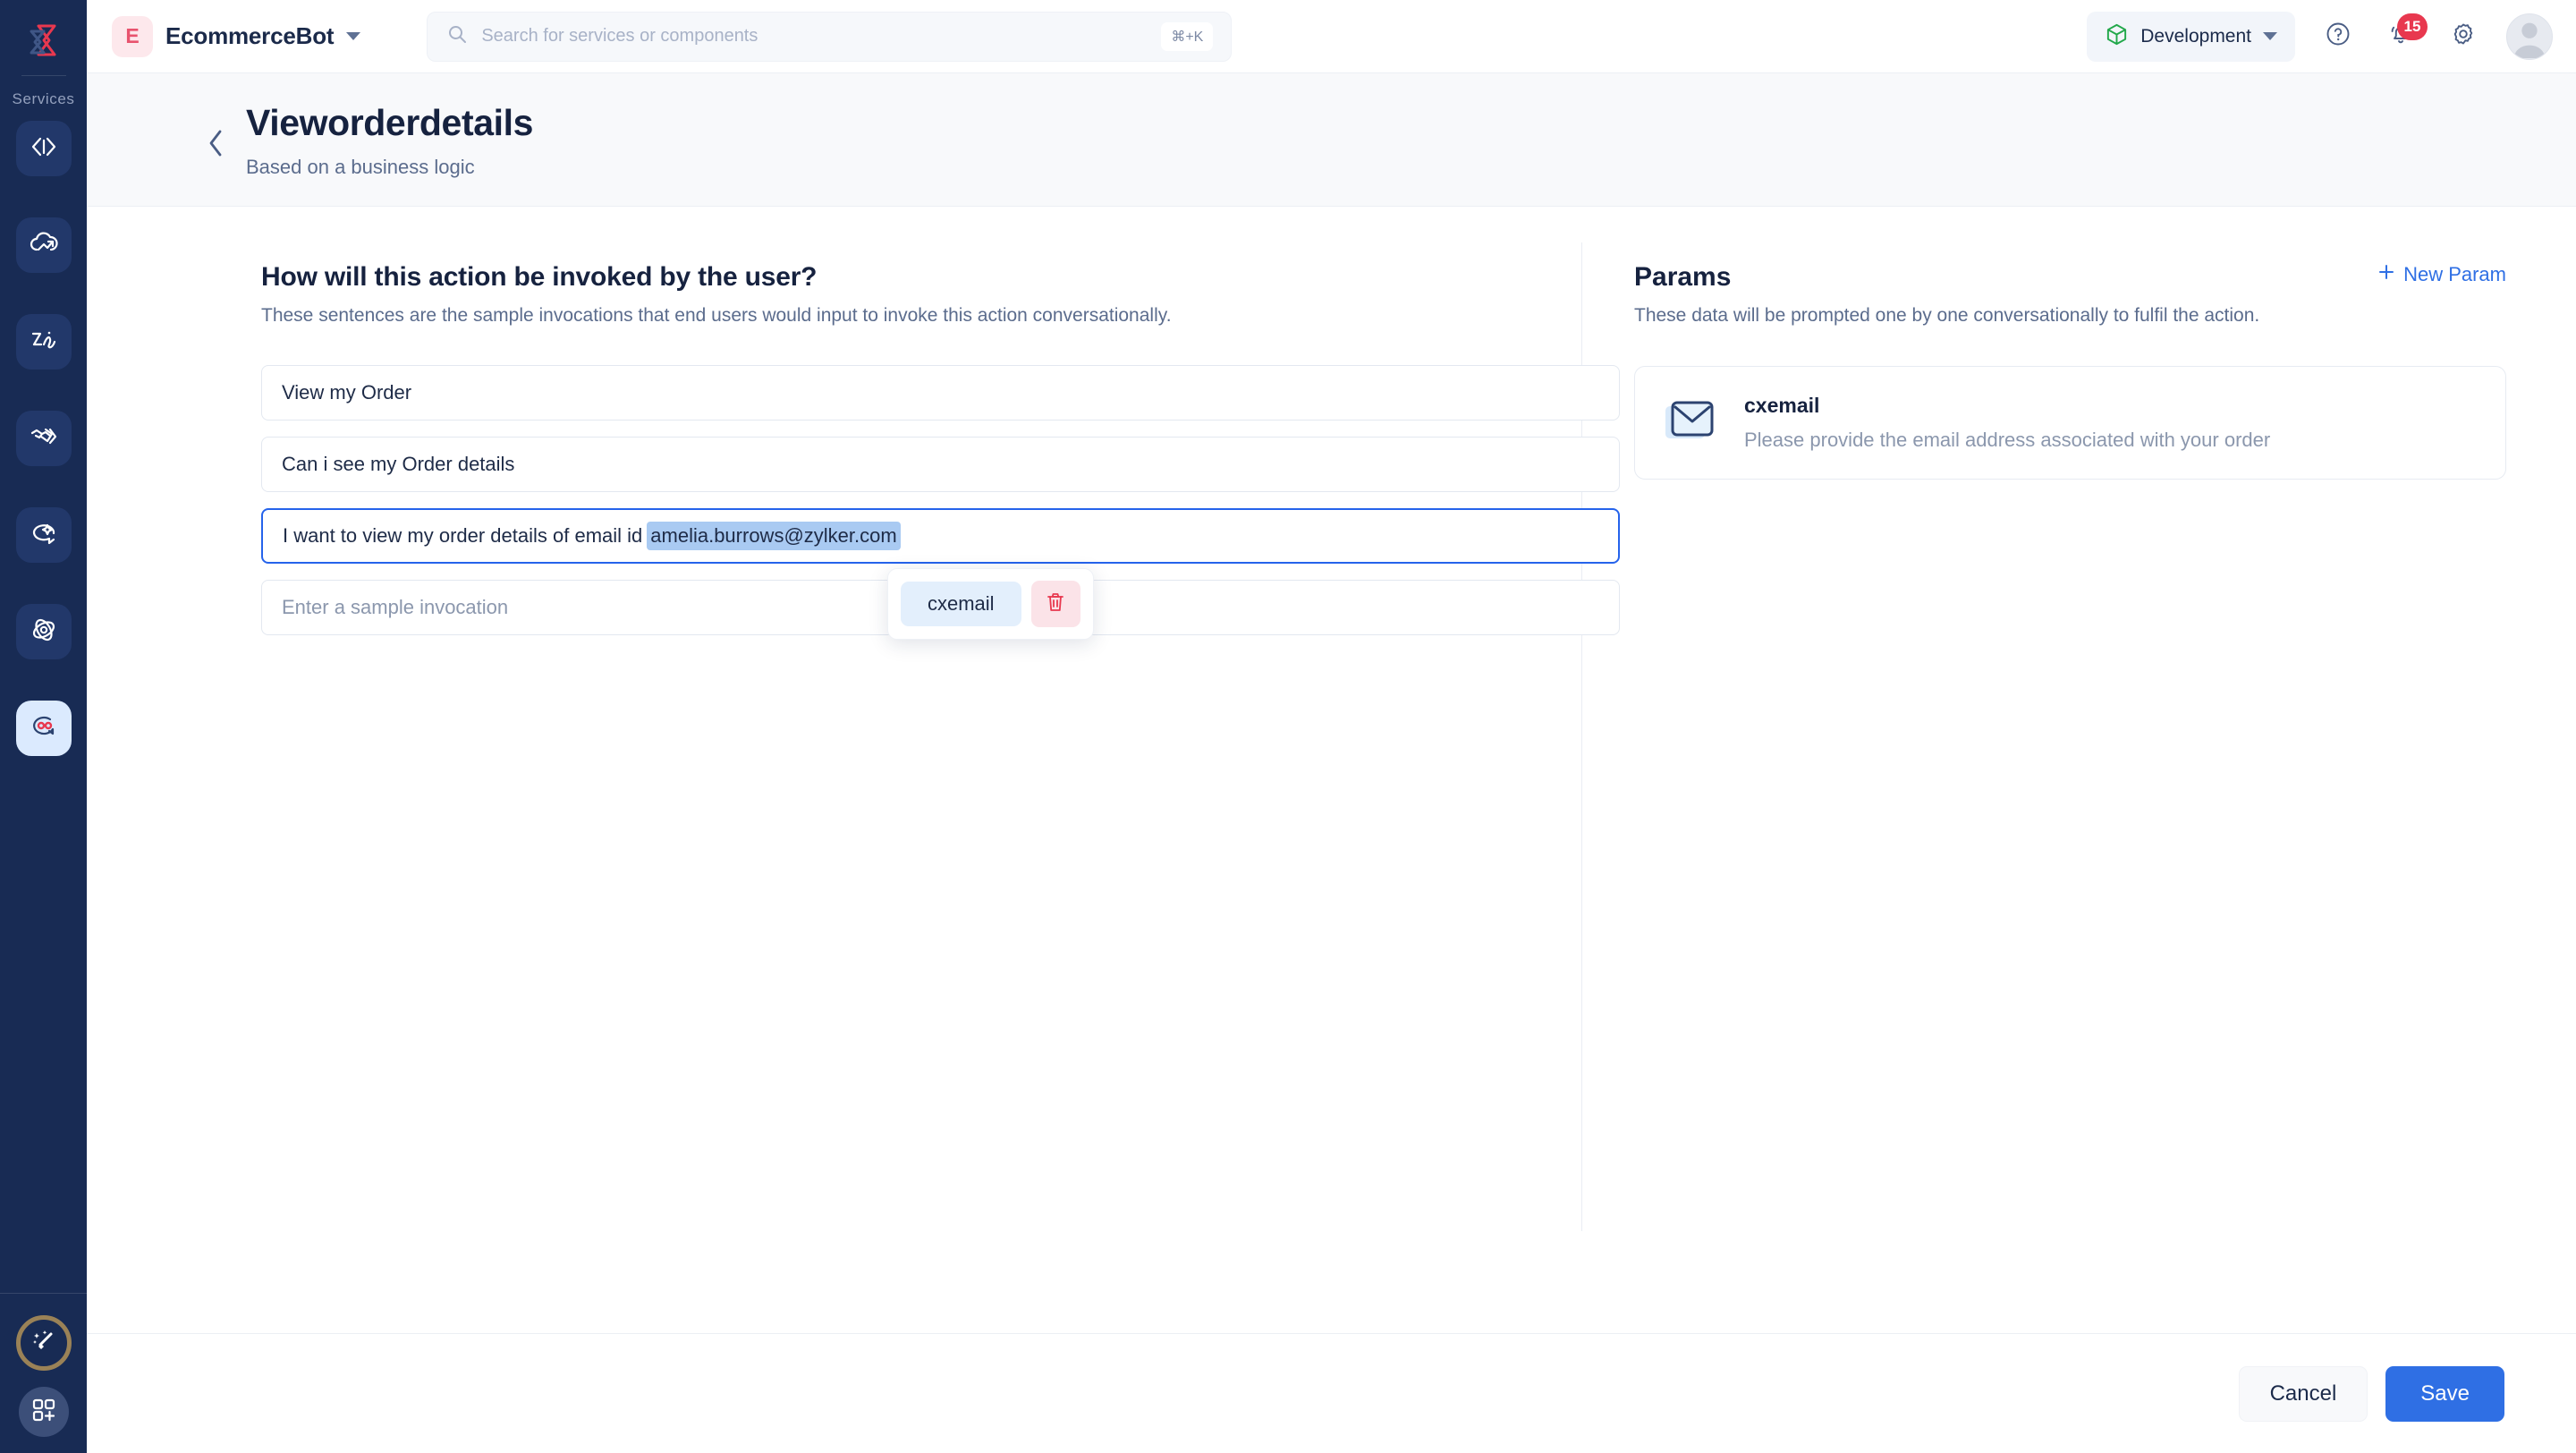  I want to click on rail-bottom-actions, so click(43, 1365).